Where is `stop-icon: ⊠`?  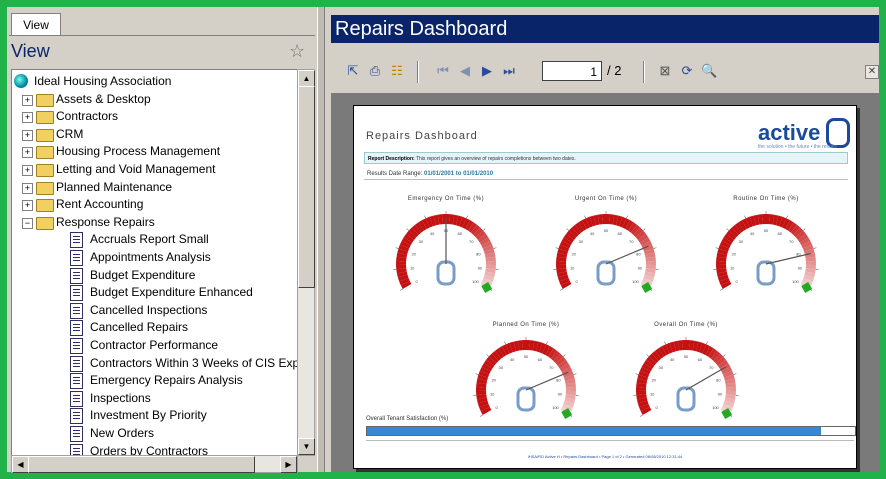
stop-icon: ⊠ is located at coordinates (665, 71).